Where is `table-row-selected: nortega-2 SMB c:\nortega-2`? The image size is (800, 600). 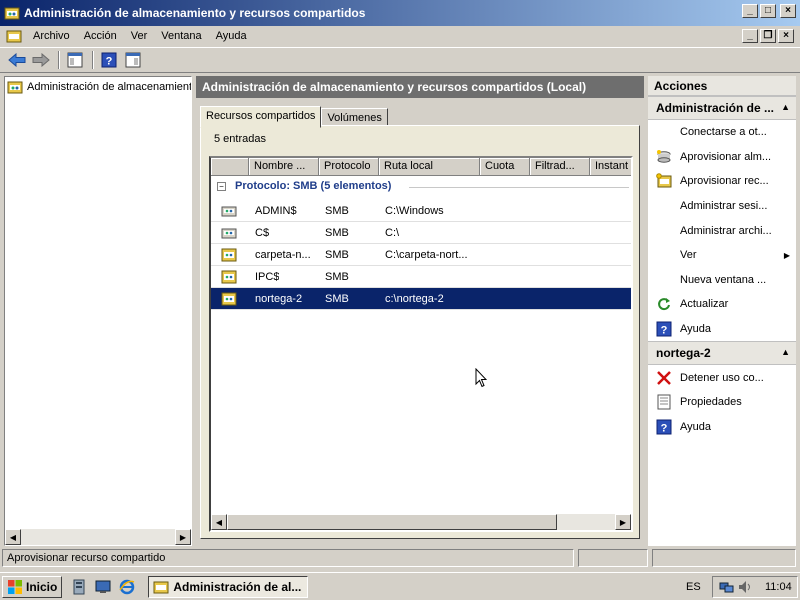
table-row-selected: nortega-2 SMB c:\nortega-2 is located at coordinates (421, 299).